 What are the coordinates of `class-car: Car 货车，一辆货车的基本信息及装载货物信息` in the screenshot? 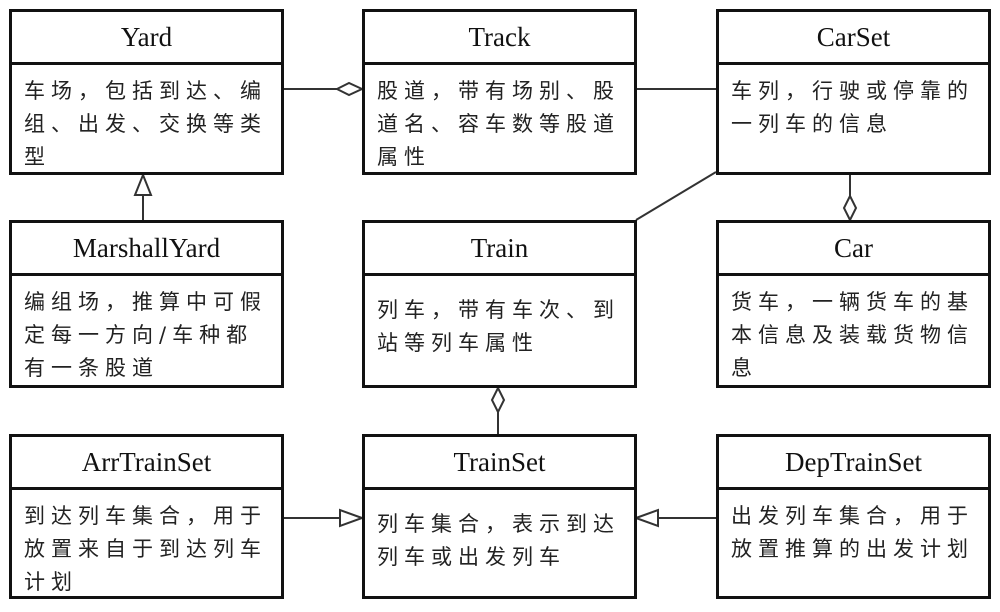 It's located at (853, 304).